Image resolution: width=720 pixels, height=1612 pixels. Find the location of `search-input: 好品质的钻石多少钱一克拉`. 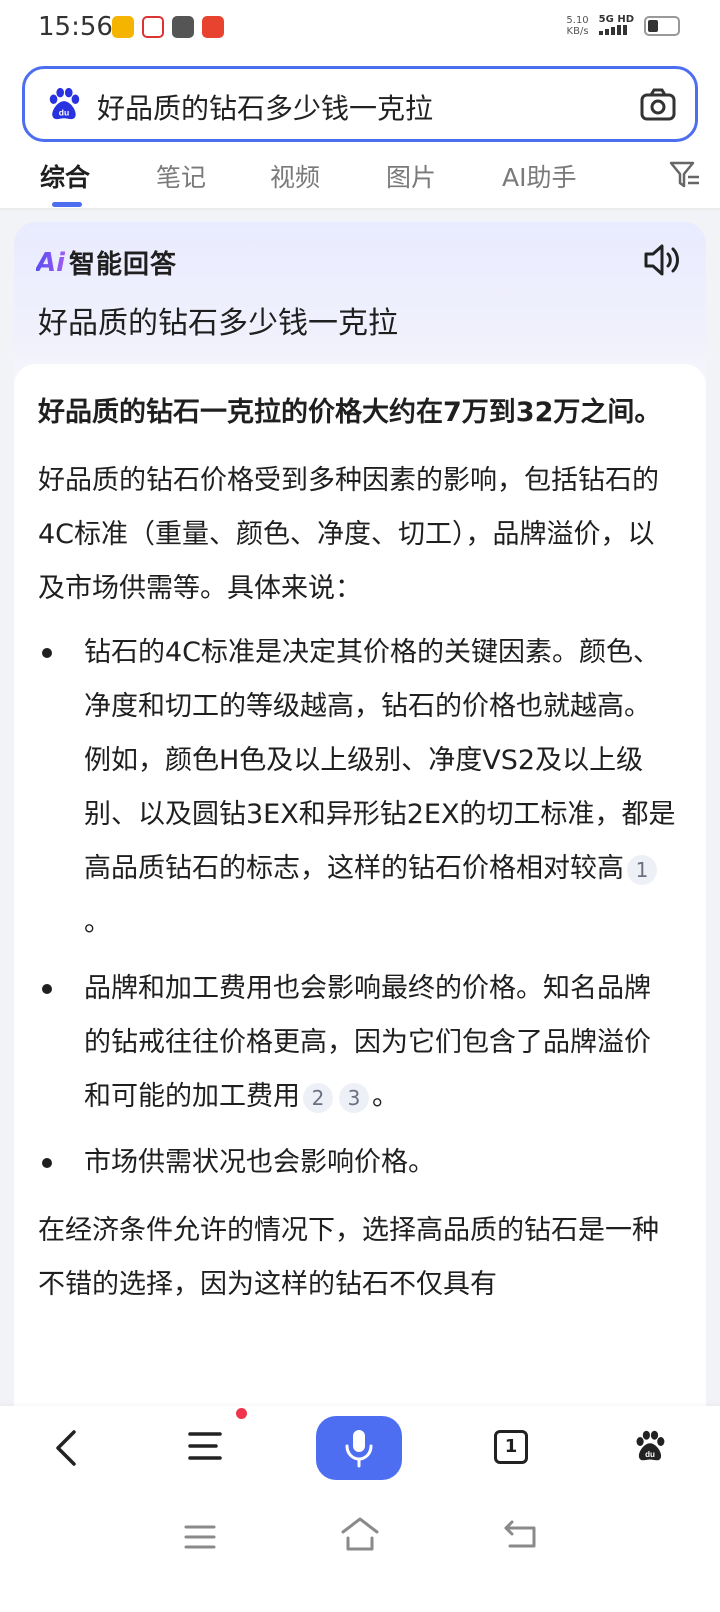

search-input: 好品质的钻石多少钱一克拉 is located at coordinates (265, 107).